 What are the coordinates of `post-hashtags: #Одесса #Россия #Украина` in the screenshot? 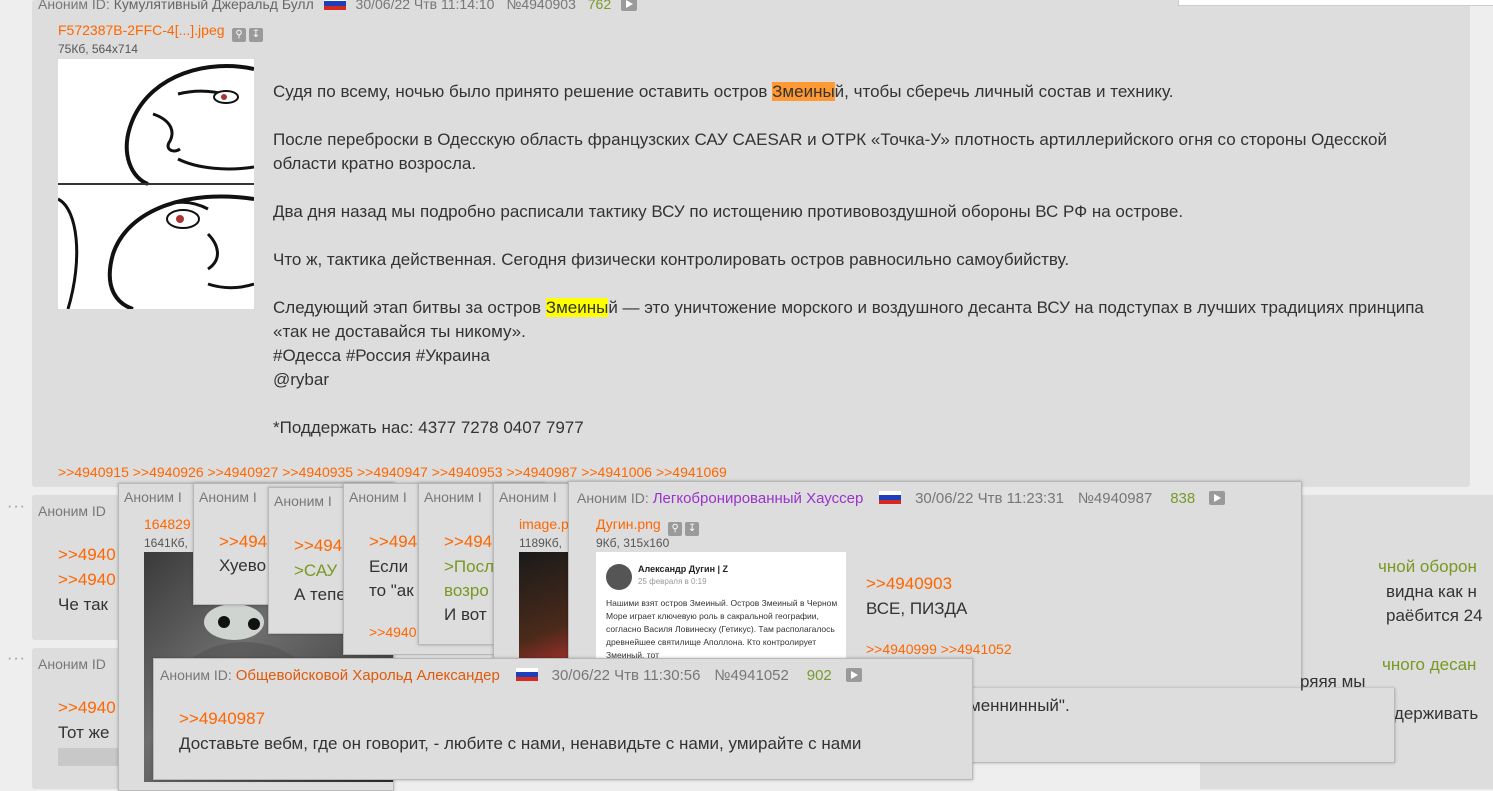 It's located at (381, 355).